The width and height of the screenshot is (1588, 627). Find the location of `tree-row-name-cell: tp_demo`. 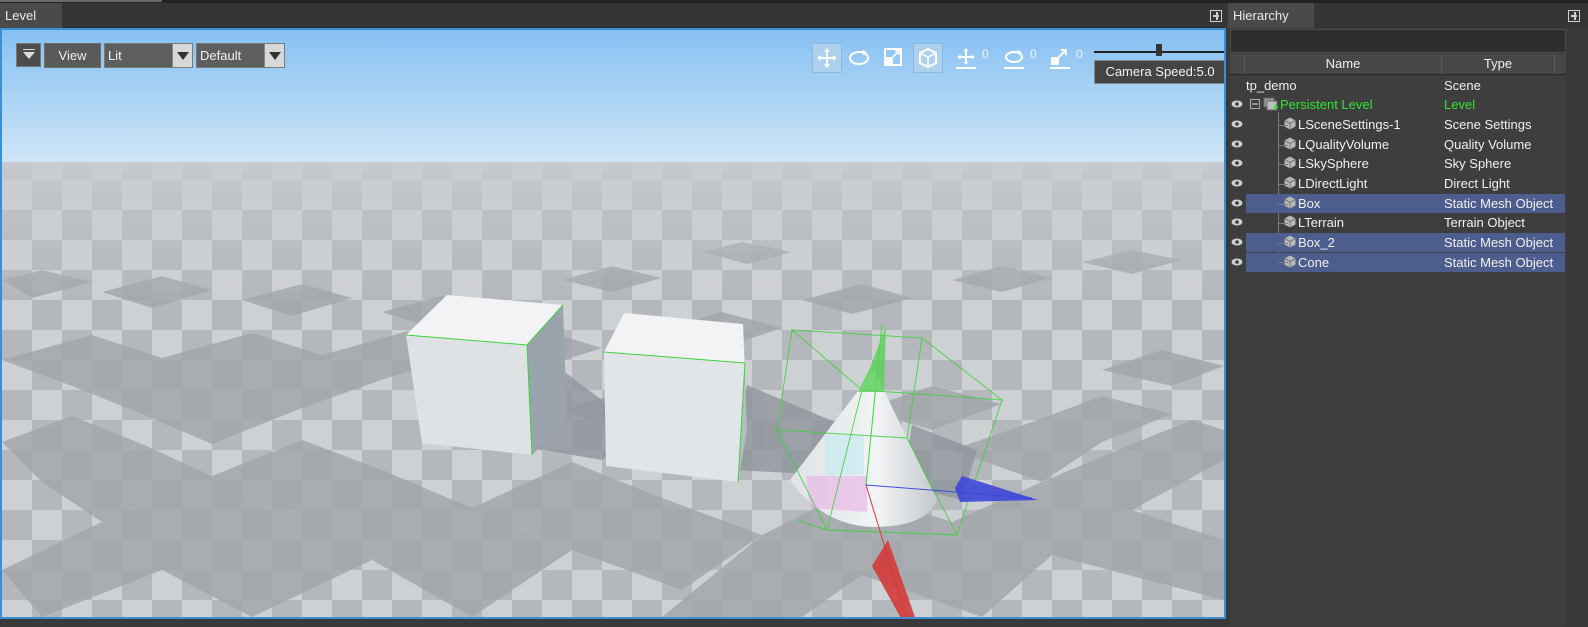

tree-row-name-cell: tp_demo is located at coordinates (1344, 85).